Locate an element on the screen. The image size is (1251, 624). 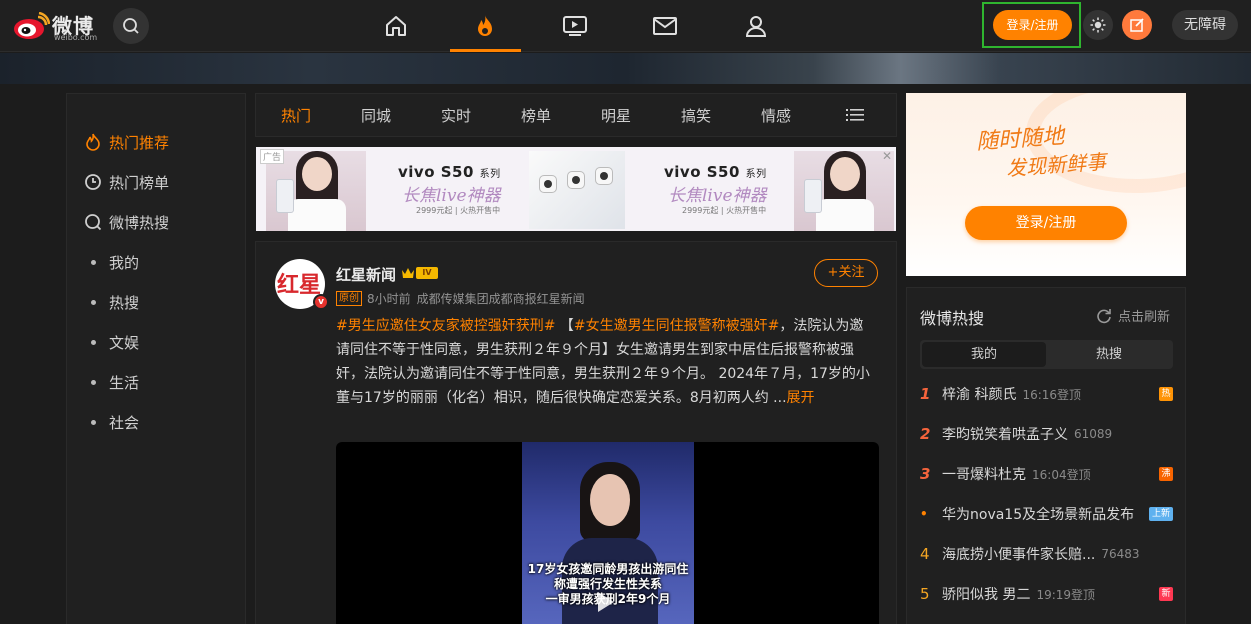
sidebar-item-life: 生活 is located at coordinates (111, 382).